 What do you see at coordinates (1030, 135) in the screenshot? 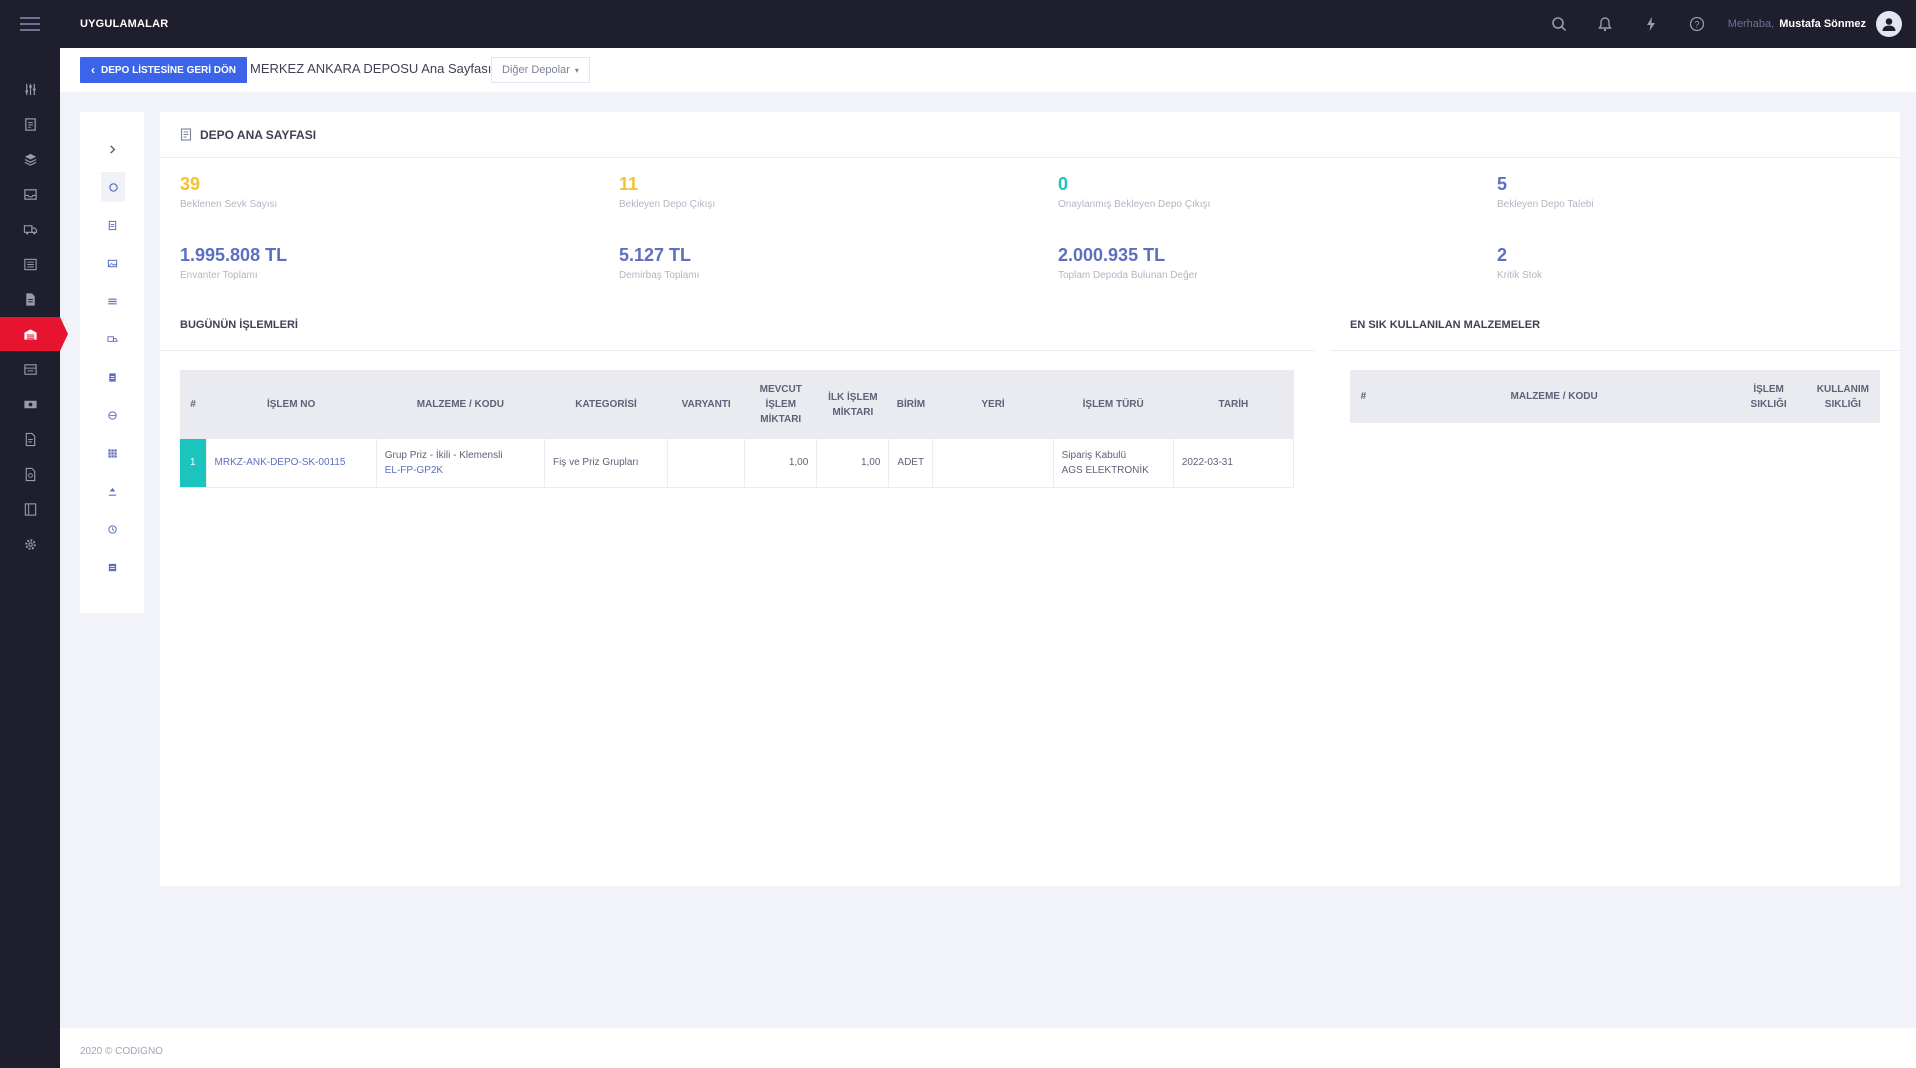
I see `card-header: DEPO ANA SAYFASI` at bounding box center [1030, 135].